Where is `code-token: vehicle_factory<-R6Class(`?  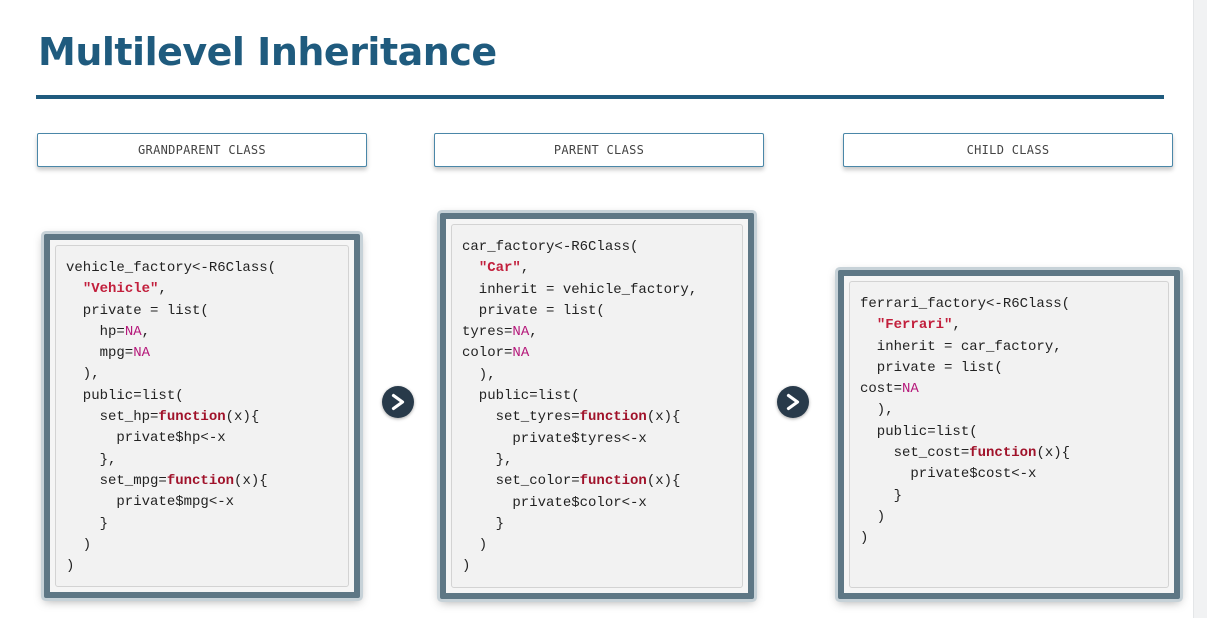 code-token: vehicle_factory<-R6Class( is located at coordinates (171, 268).